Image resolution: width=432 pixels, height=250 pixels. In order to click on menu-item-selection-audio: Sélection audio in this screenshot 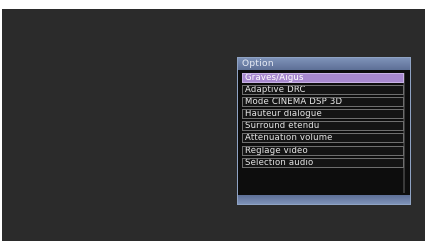, I will do `click(323, 162)`.